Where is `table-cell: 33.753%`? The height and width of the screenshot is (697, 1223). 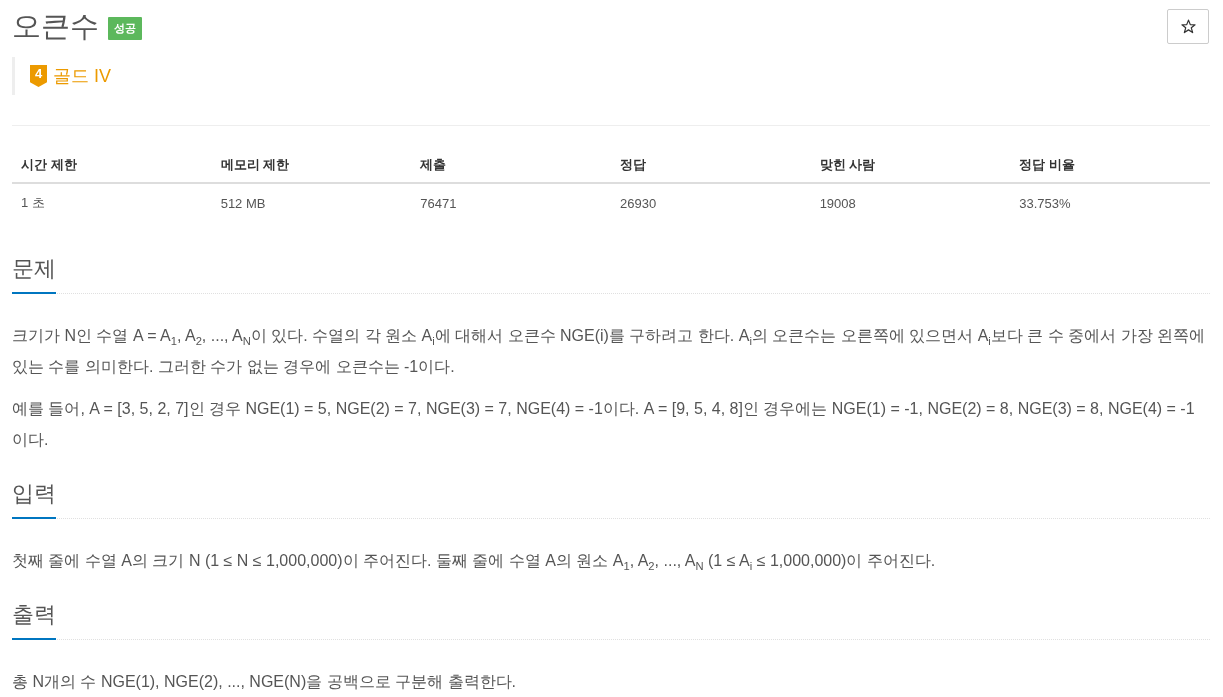 table-cell: 33.753% is located at coordinates (1110, 202).